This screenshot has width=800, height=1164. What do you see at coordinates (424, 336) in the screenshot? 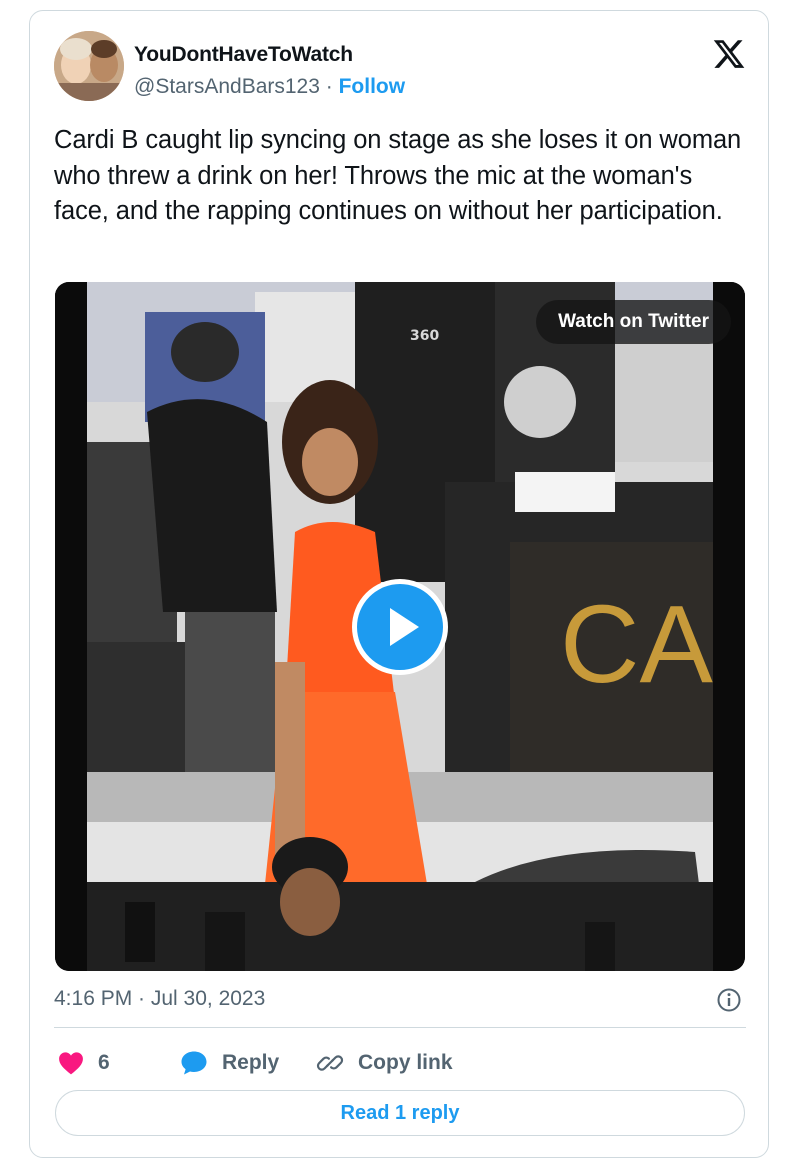
I see `shirt-logo-text: 360` at bounding box center [424, 336].